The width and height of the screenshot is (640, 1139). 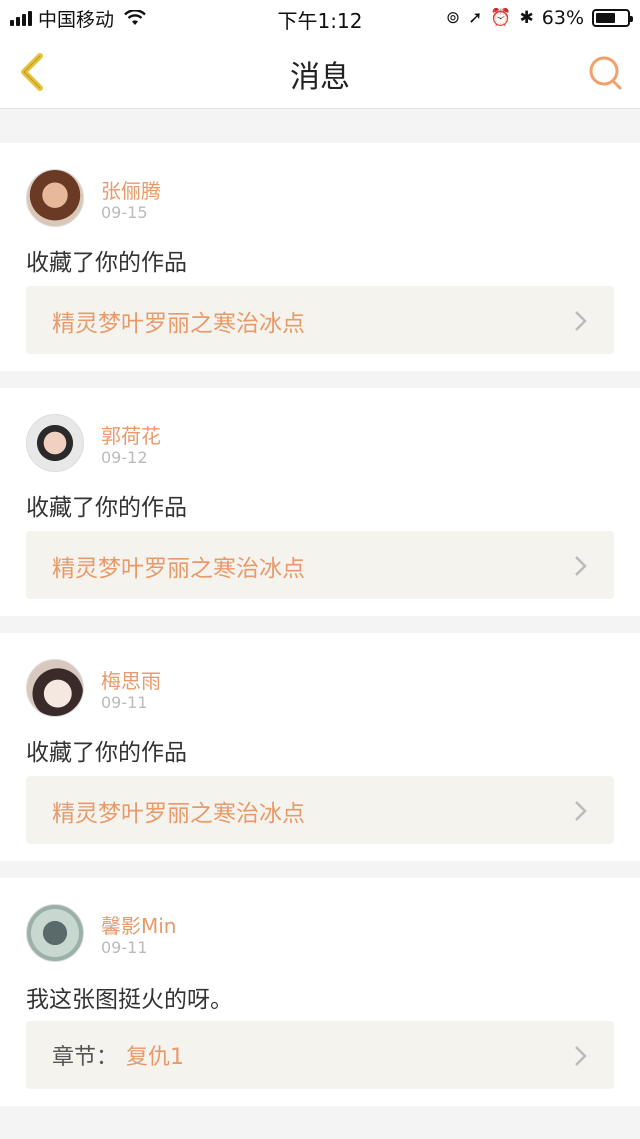 I want to click on page-title: 消息, so click(x=320, y=77).